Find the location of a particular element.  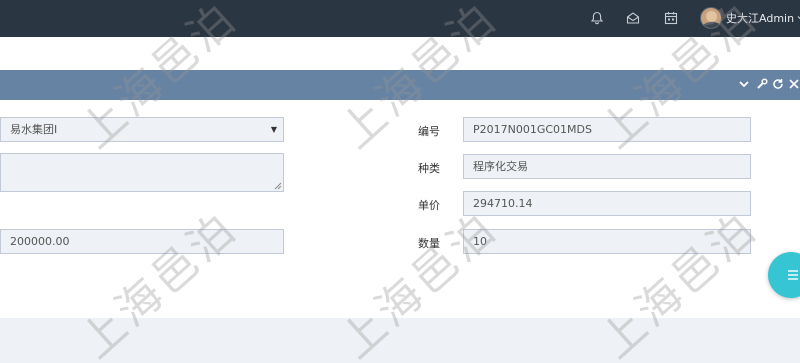

reload-icon is located at coordinates (778, 84).